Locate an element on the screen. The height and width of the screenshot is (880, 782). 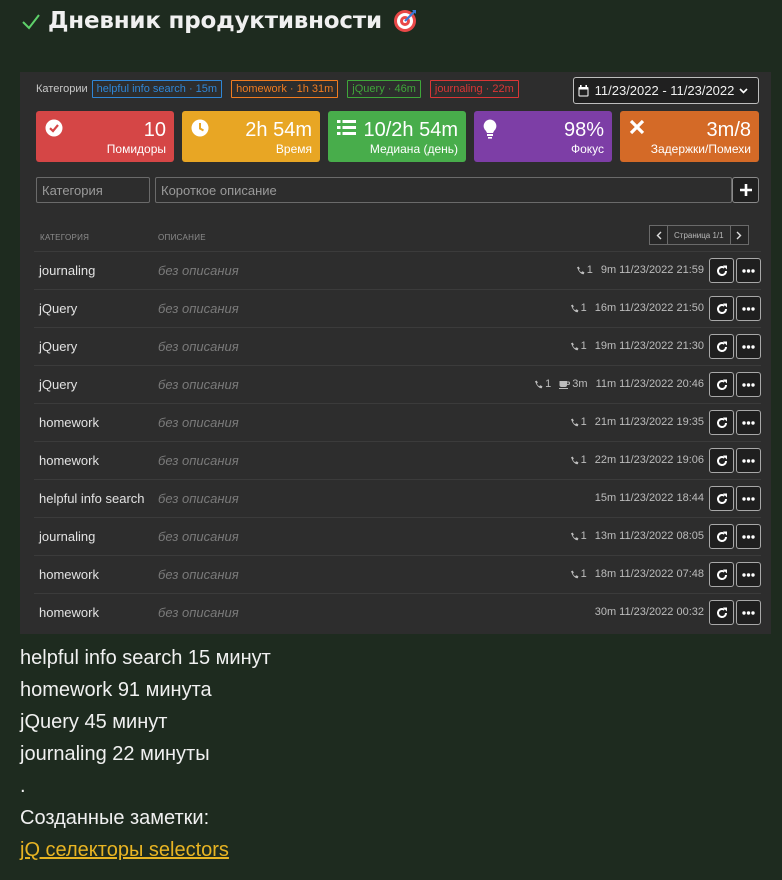
stat-card-time: 2h 54m Время is located at coordinates (251, 136).